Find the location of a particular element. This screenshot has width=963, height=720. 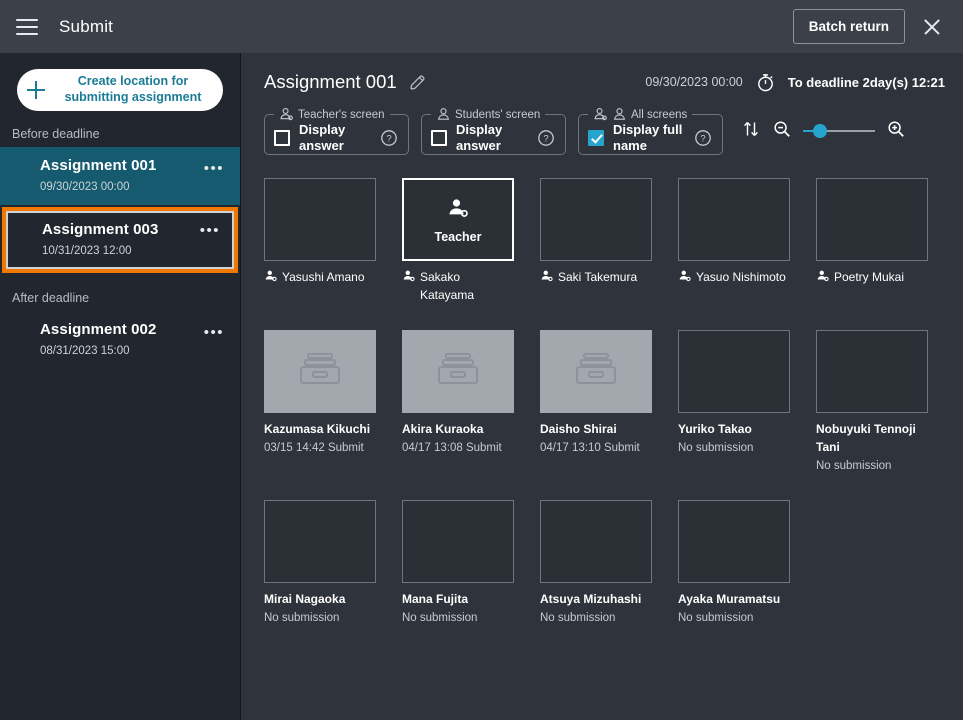

sidebar-group-label-after: After deadline is located at coordinates (51, 298).